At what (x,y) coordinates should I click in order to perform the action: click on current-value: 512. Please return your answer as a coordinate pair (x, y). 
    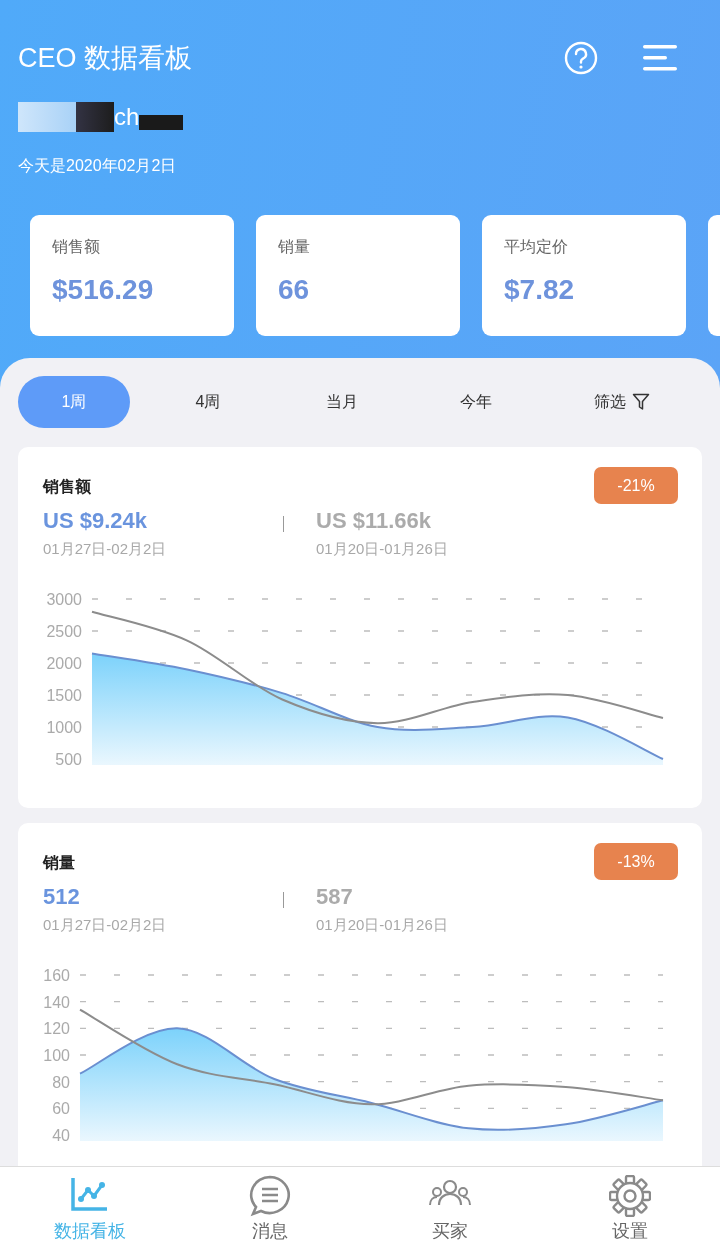
    Looking at the image, I should click on (62, 897).